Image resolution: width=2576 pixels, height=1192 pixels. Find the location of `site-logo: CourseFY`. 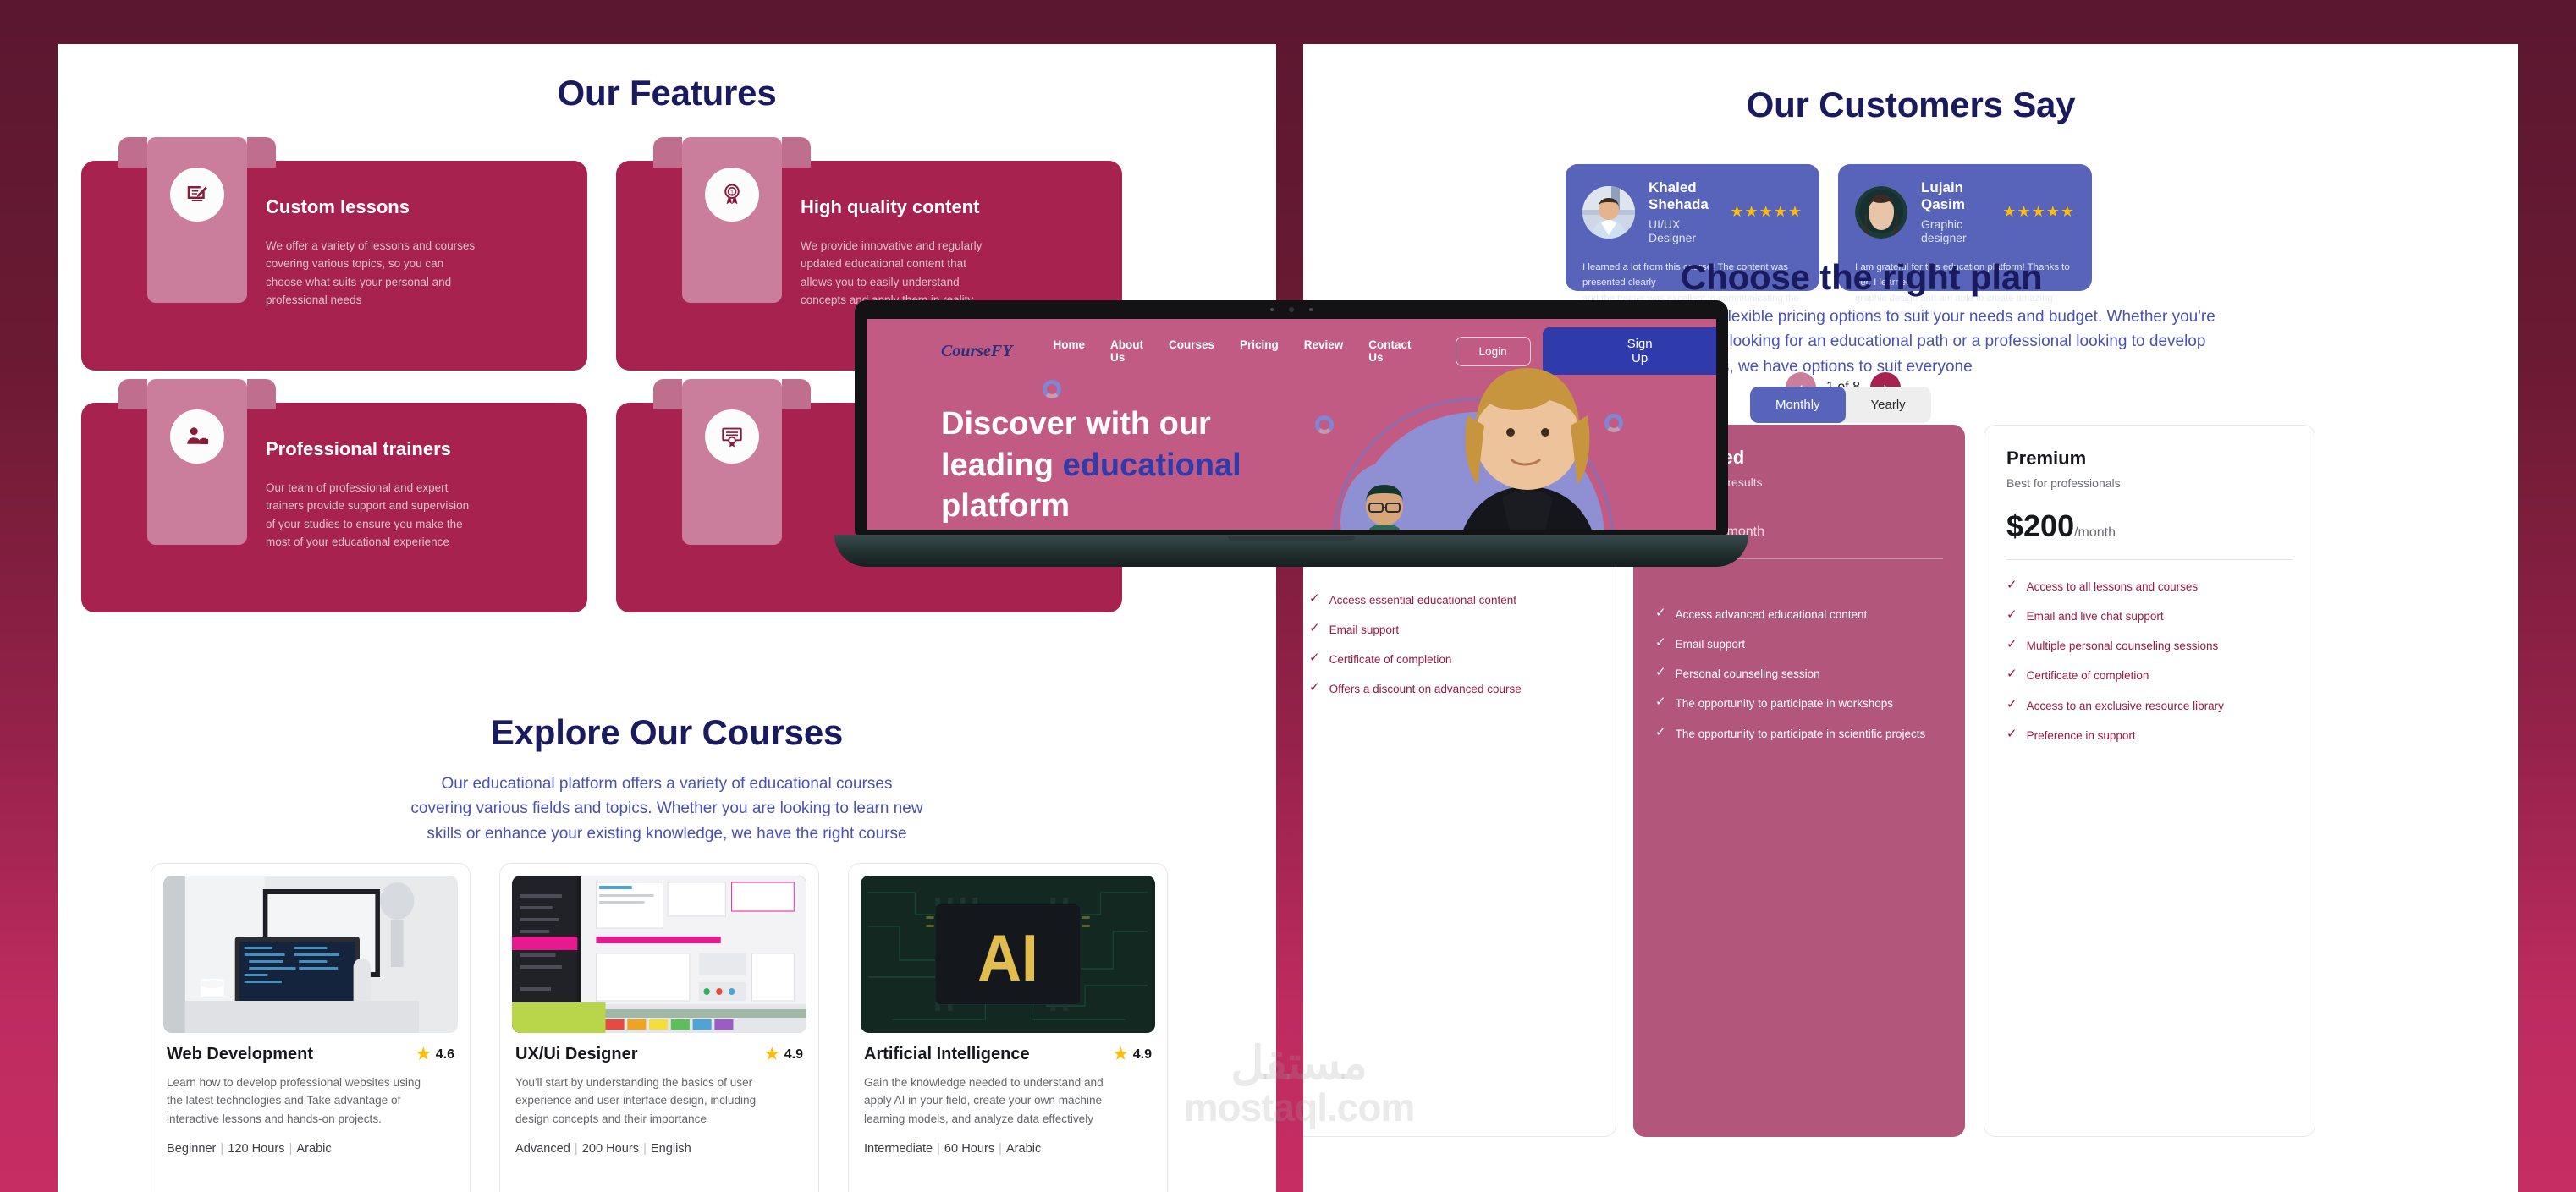

site-logo: CourseFY is located at coordinates (977, 351).